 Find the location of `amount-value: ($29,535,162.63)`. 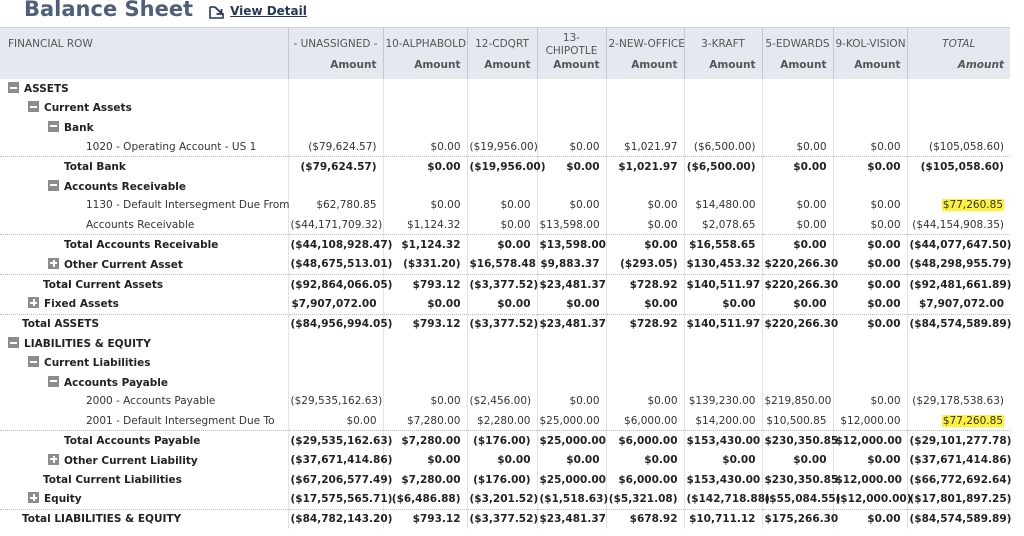

amount-value: ($29,535,162.63) is located at coordinates (337, 401).